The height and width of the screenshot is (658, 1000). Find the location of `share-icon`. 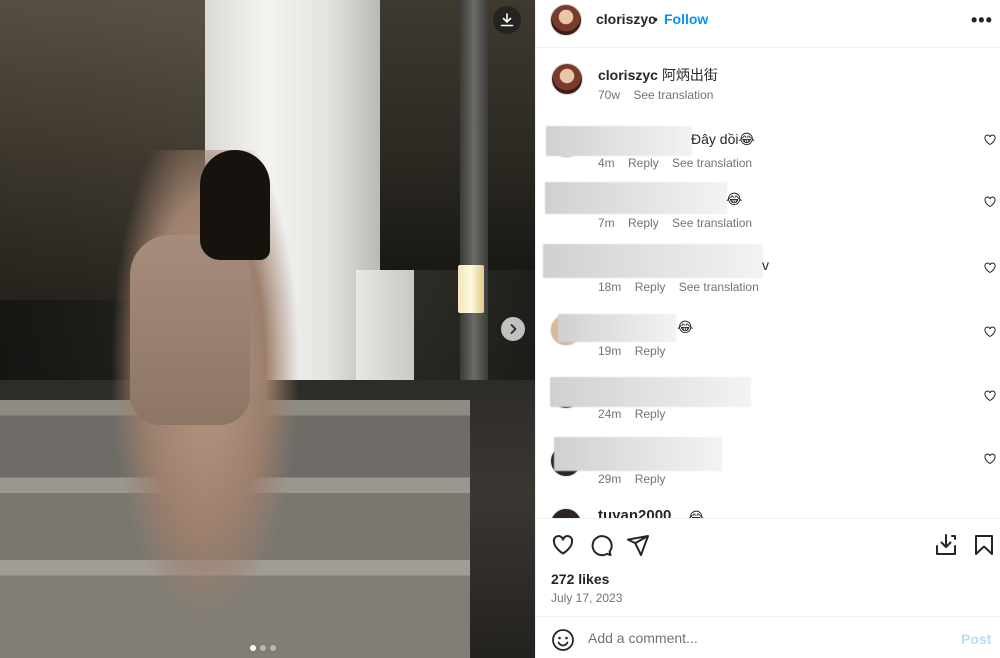

share-icon is located at coordinates (638, 545).